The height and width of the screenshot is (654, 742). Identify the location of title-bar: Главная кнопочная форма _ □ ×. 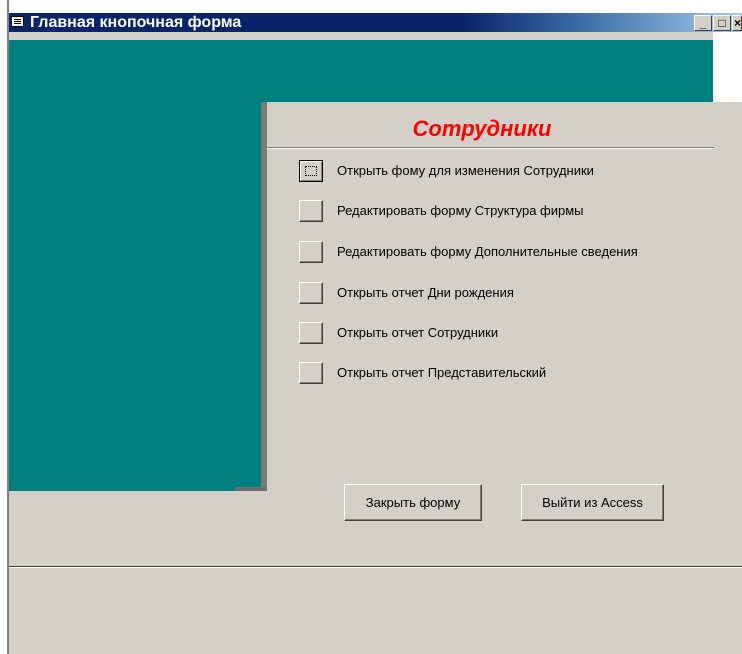
(375, 22).